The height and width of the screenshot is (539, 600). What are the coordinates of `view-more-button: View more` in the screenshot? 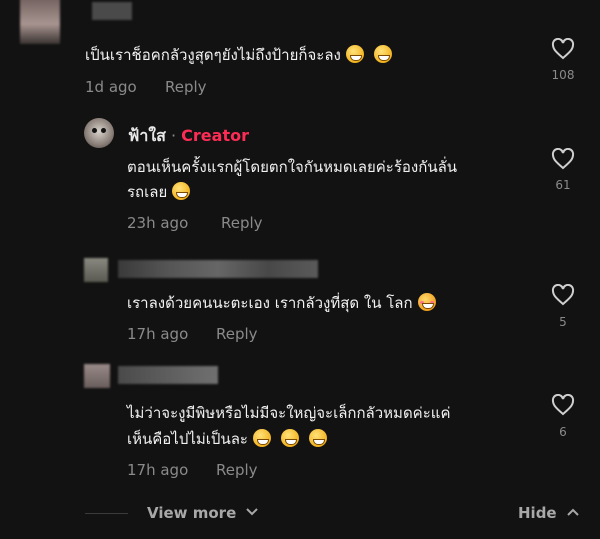 It's located at (203, 513).